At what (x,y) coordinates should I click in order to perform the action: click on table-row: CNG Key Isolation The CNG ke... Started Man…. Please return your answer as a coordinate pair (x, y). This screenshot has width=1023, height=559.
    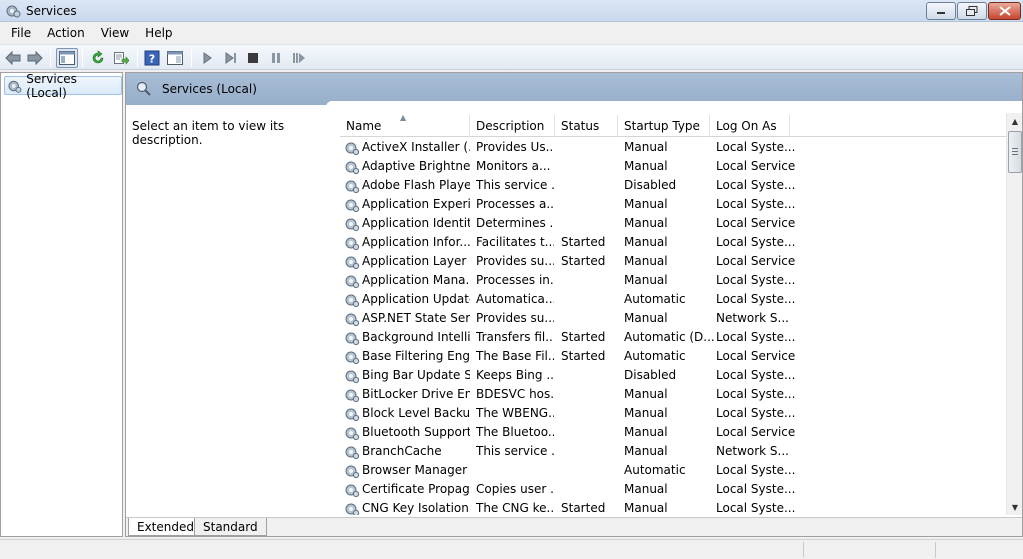
    Looking at the image, I should click on (673, 507).